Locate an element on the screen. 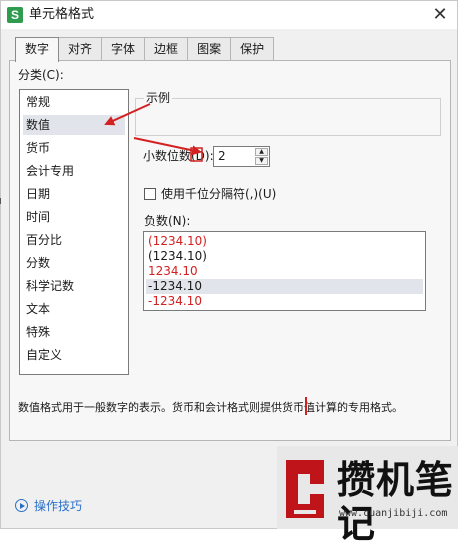 Image resolution: width=458 pixels, height=546 pixels. category-item-scientific: 科学记数 is located at coordinates (74, 286).